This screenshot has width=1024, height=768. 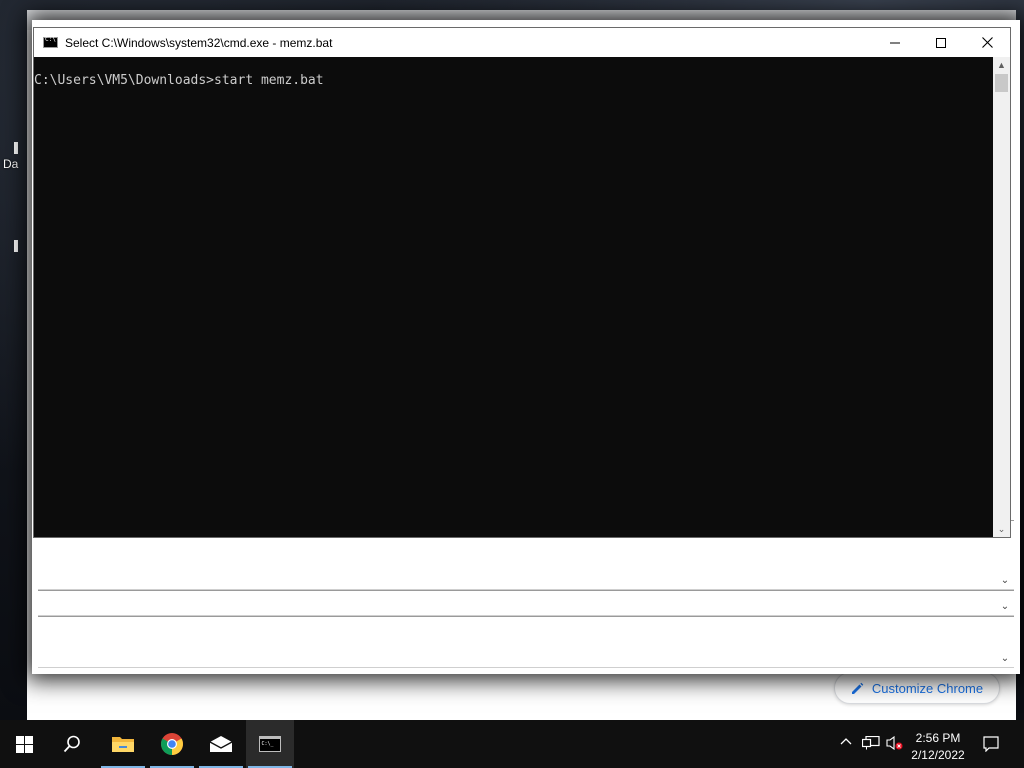 I want to click on desktop-icon-label: Da, so click(x=10, y=164).